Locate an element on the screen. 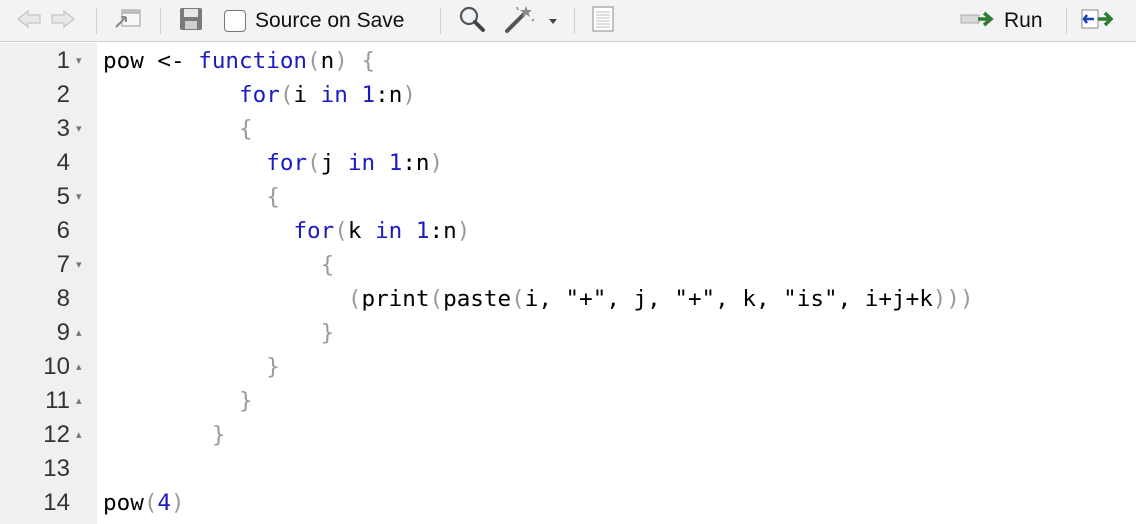  compile-report-icon is located at coordinates (603, 21).